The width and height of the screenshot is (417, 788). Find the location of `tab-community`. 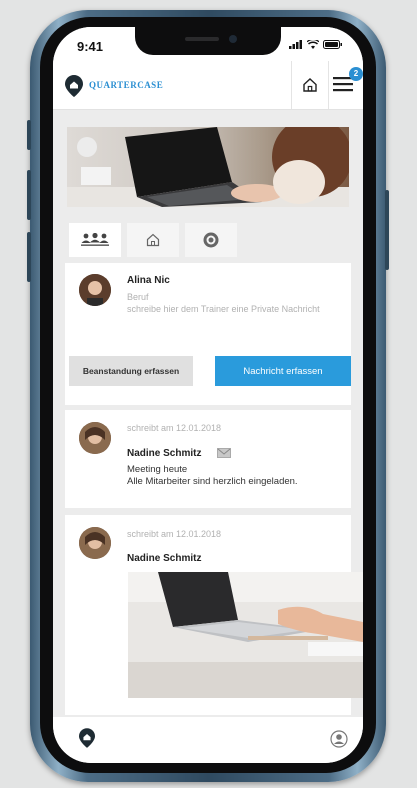

tab-community is located at coordinates (95, 240).